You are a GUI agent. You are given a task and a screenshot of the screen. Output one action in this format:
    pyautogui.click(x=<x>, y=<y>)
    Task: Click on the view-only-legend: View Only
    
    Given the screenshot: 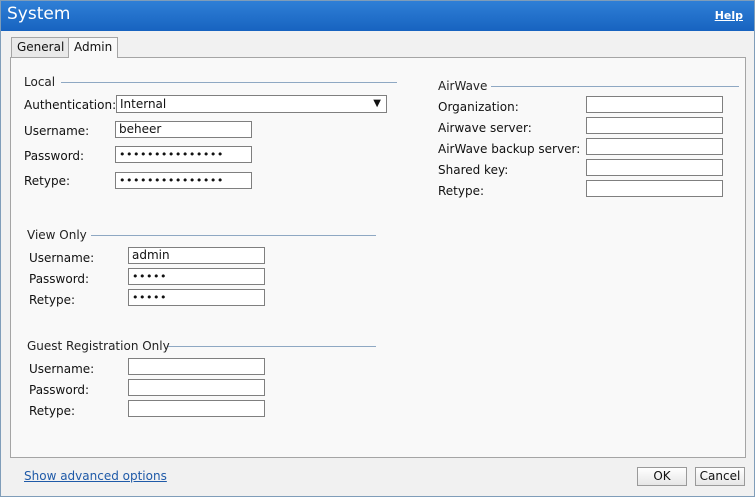 What is the action you would take?
    pyautogui.click(x=57, y=235)
    